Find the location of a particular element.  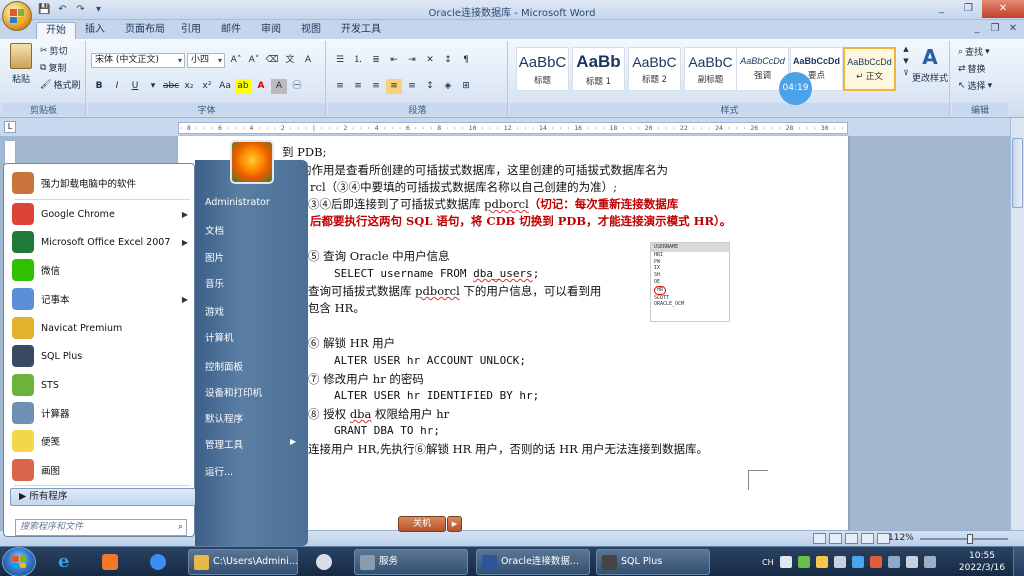

start-item-sqlplus: SQL Plus is located at coordinates (101, 356).